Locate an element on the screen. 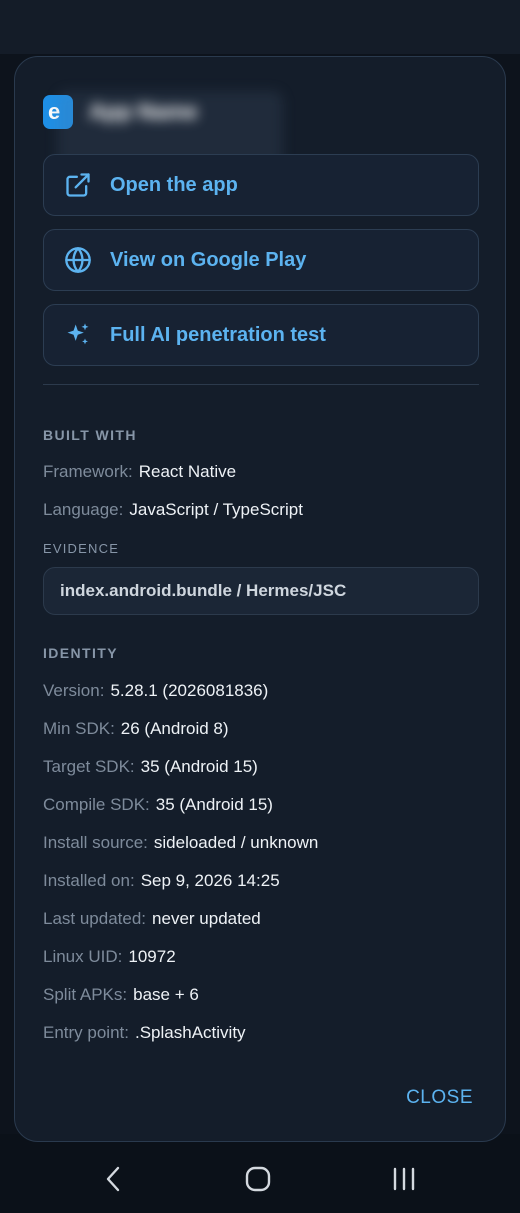 This screenshot has height=1213, width=520. language-value: JavaScript / TypeScript is located at coordinates (216, 509).